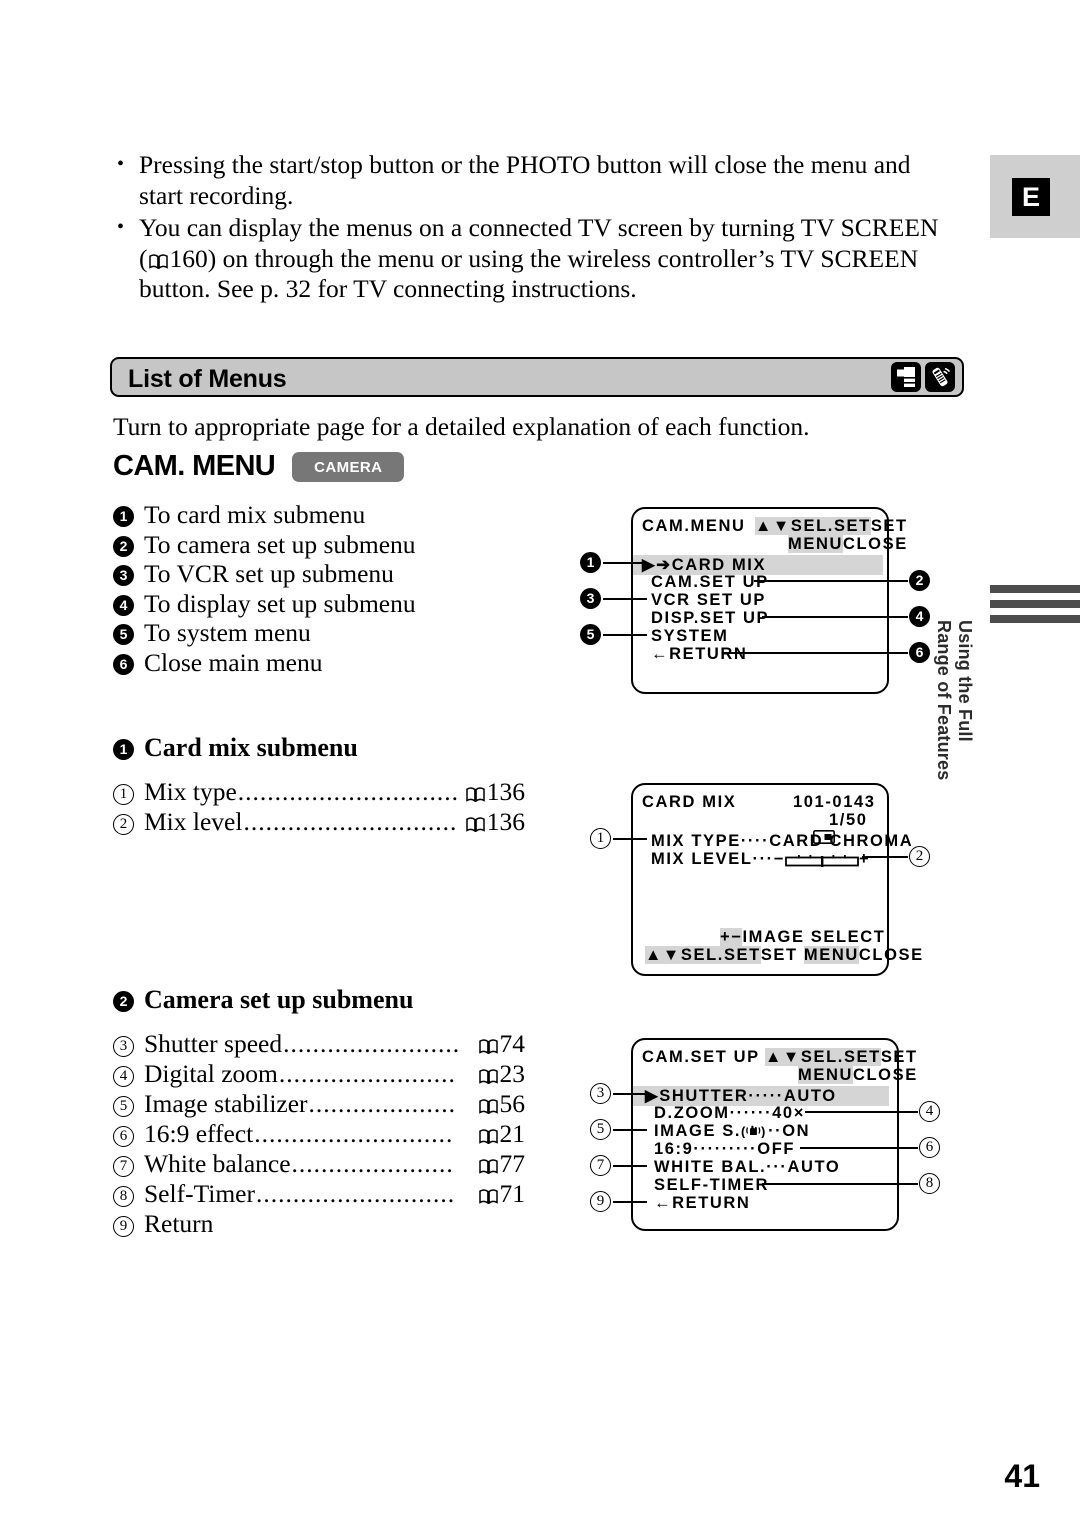 Image resolution: width=1080 pixels, height=1535 pixels. I want to click on lcd-footer-plusminus-key: +−, so click(731, 937).